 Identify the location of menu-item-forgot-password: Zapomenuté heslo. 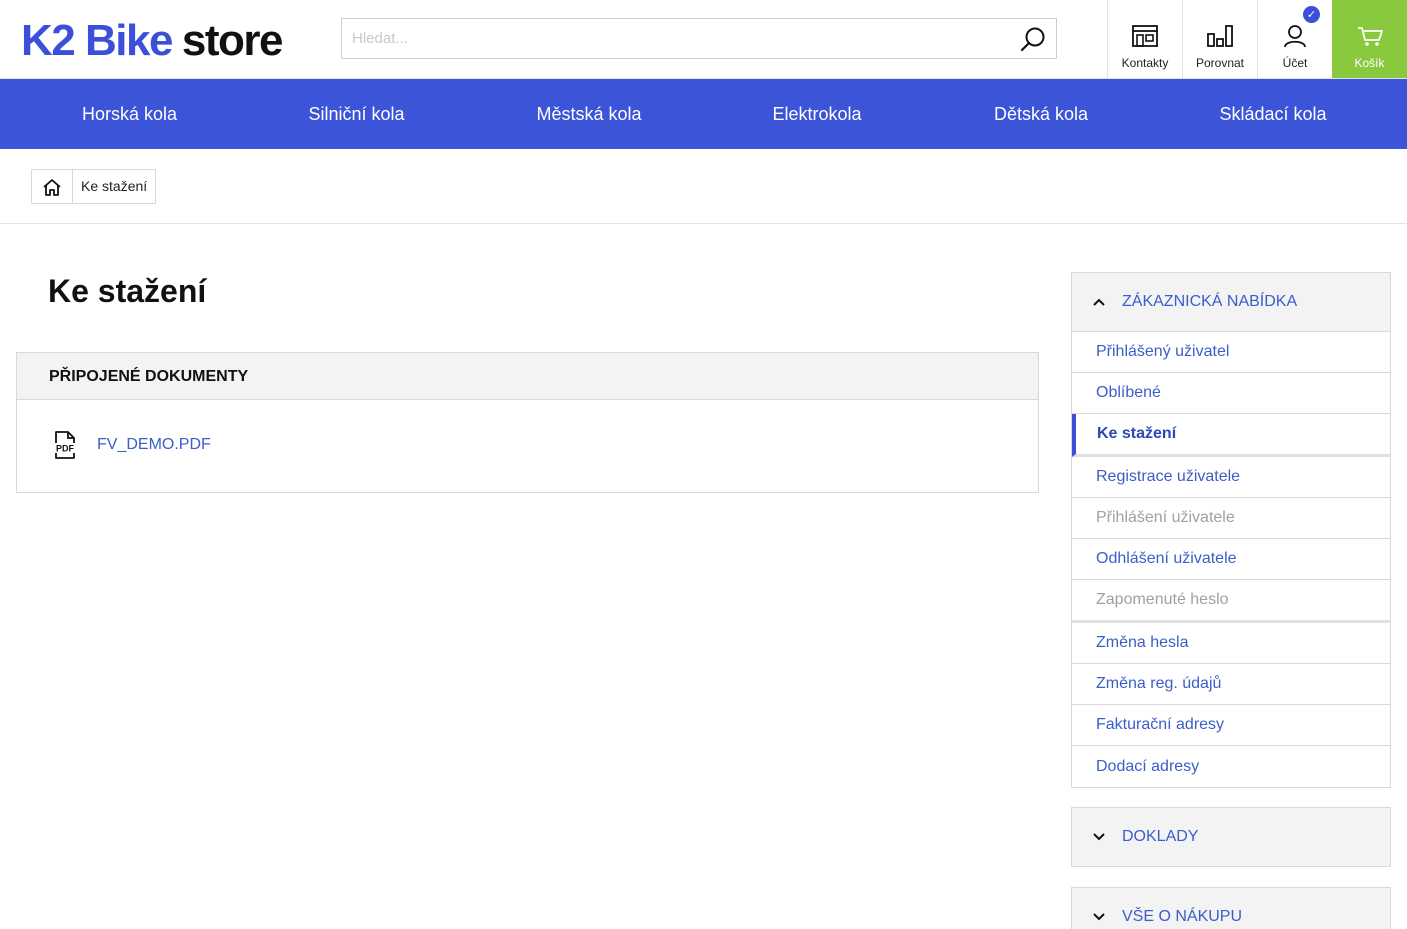
(1231, 601).